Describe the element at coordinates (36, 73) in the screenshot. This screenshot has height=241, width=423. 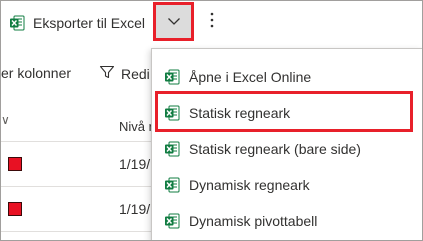
I see `edit-columns-button: er kolonner` at that location.